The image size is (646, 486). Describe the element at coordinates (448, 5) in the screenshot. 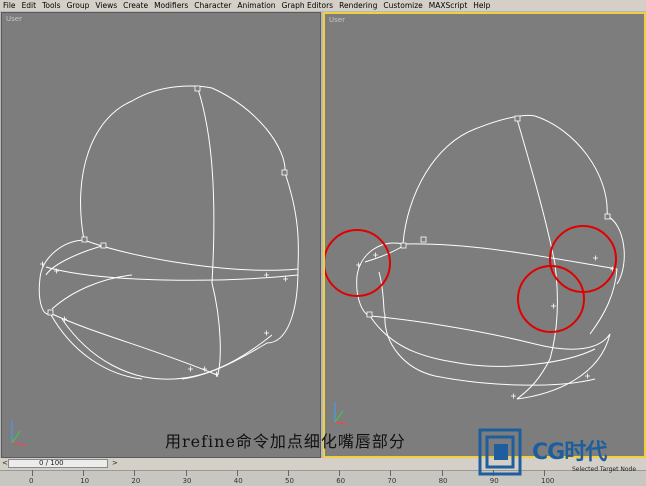

I see `menu-maxscript: MAXScript` at that location.